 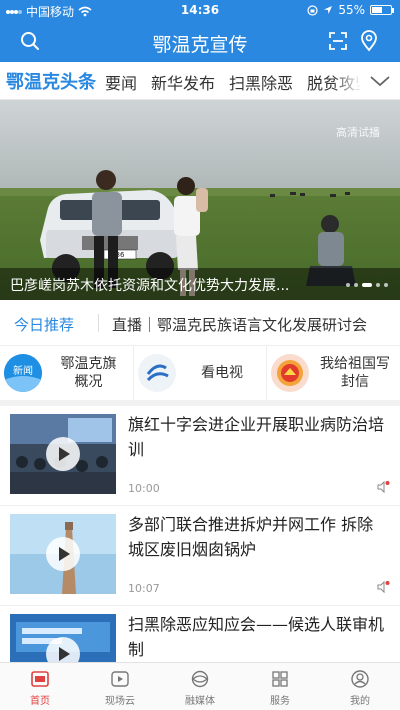 I want to click on chevron-down-icon, so click(x=380, y=81).